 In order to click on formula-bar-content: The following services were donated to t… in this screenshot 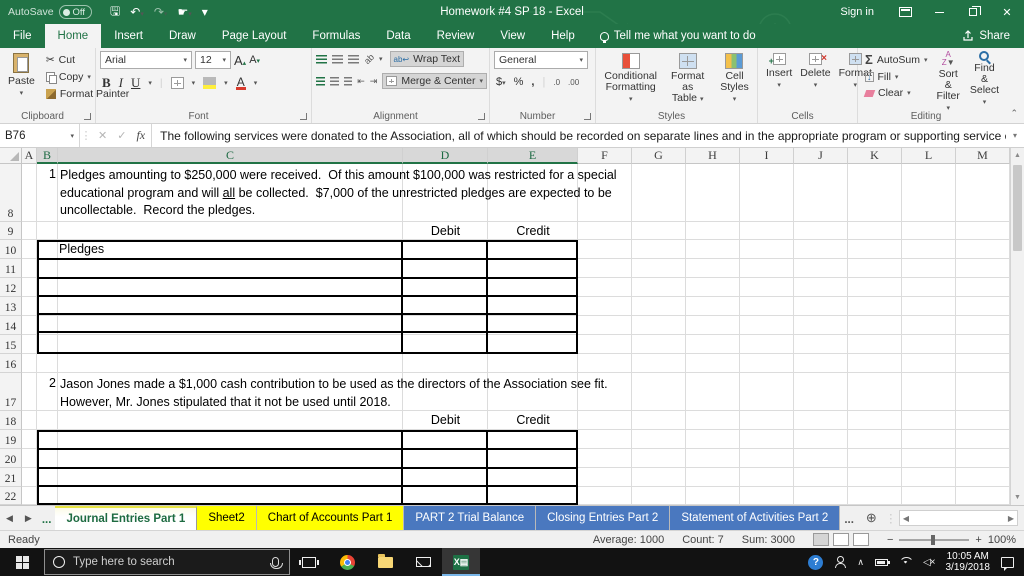, I will do `click(579, 135)`.